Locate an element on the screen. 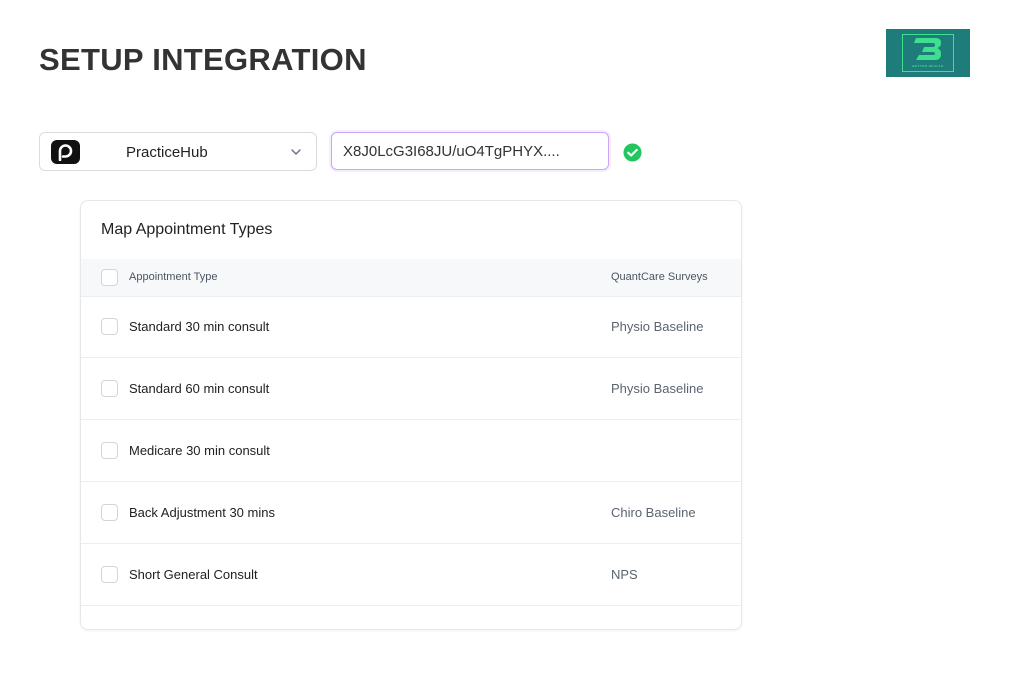  practicehub-logo-icon is located at coordinates (65, 152).